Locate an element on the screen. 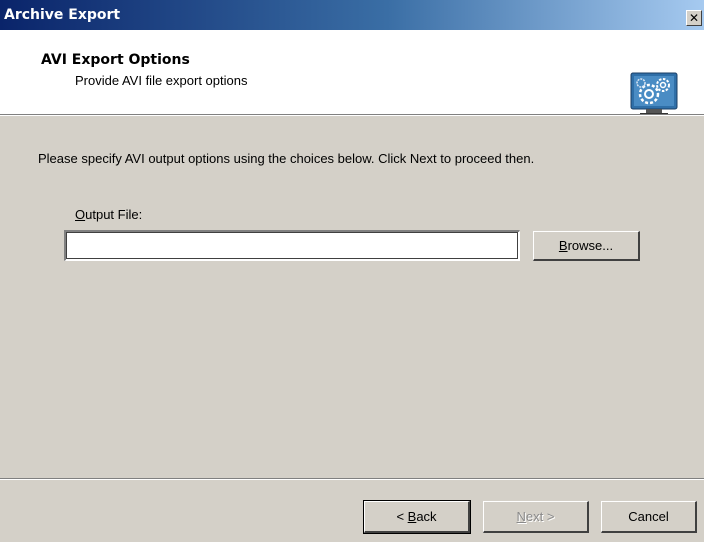 The width and height of the screenshot is (704, 542). output-file-input is located at coordinates (292, 245).